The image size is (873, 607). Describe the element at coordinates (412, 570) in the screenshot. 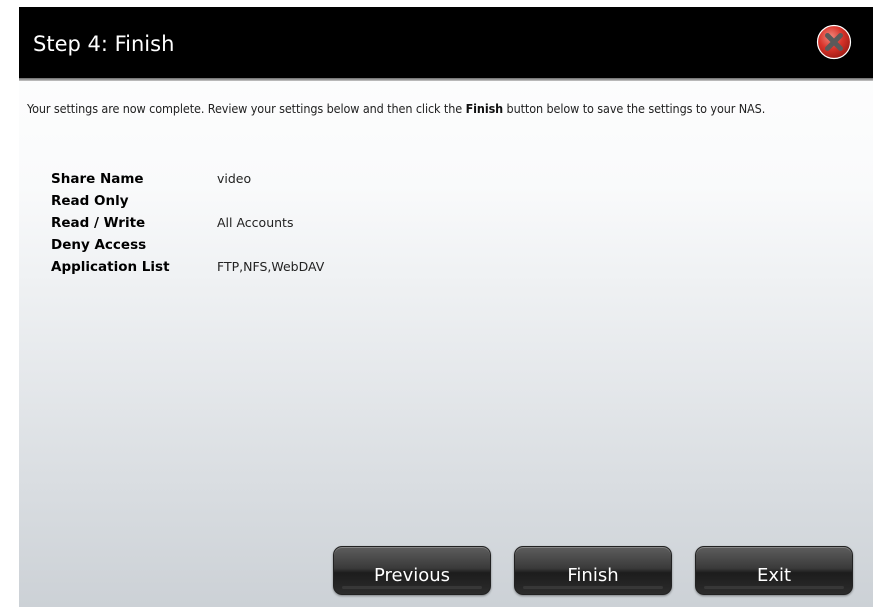

I see `previous-button: Previous` at that location.